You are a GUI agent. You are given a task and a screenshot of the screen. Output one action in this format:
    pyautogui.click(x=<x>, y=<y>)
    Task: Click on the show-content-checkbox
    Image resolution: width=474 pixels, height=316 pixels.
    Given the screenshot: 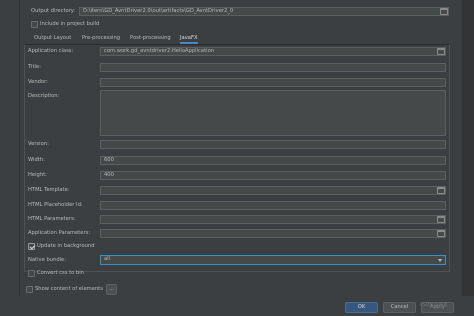 What is the action you would take?
    pyautogui.click(x=29, y=289)
    